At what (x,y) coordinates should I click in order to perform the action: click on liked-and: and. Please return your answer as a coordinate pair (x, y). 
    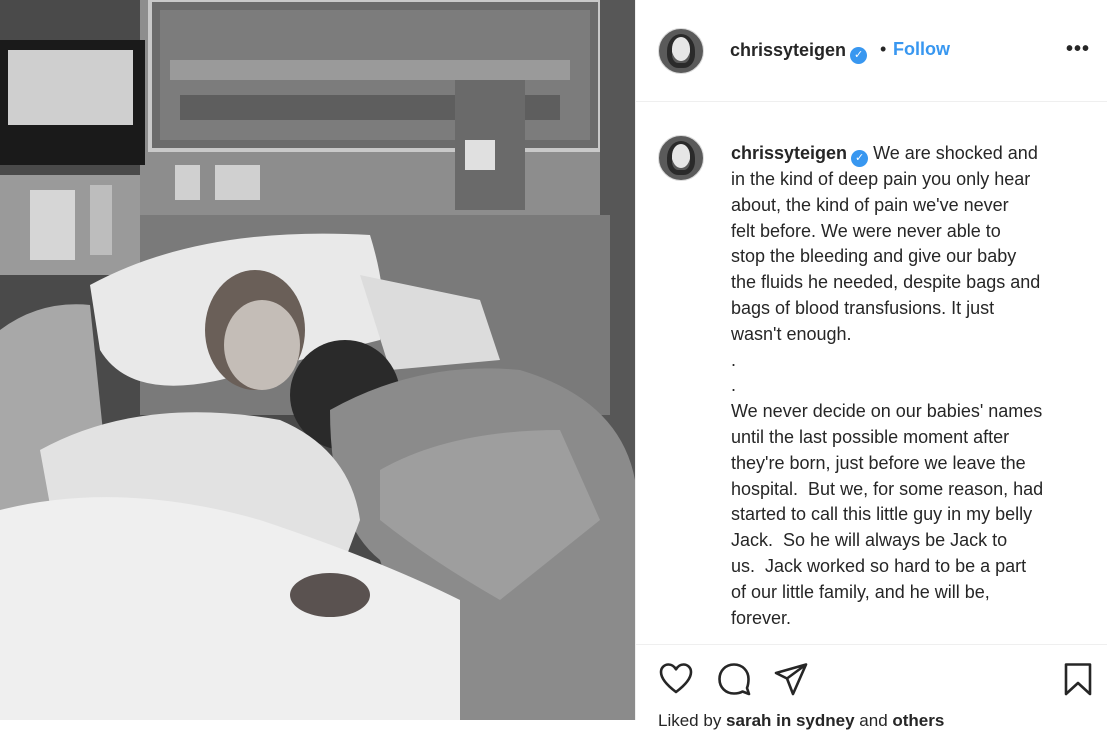
    Looking at the image, I should click on (873, 720).